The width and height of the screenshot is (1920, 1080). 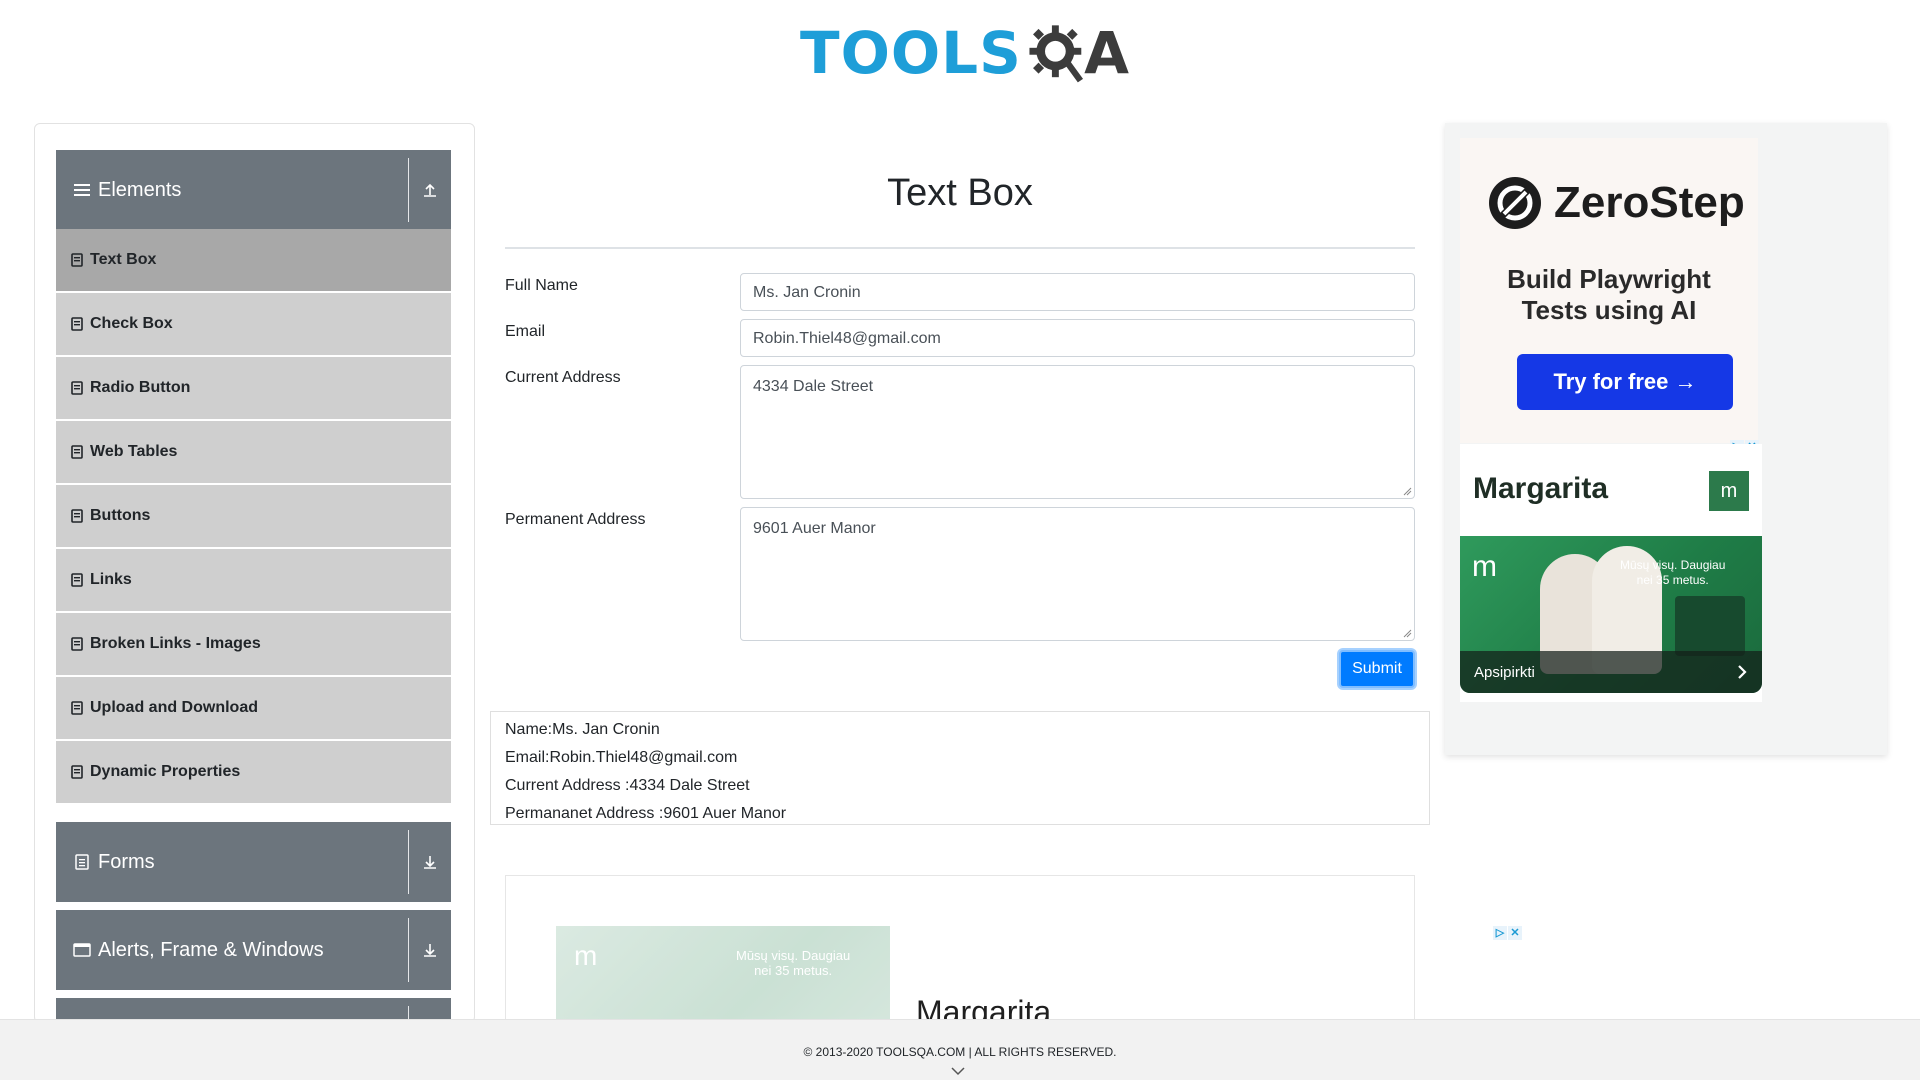 I want to click on zerostep-brand-text: ZeroStep, so click(x=1649, y=202).